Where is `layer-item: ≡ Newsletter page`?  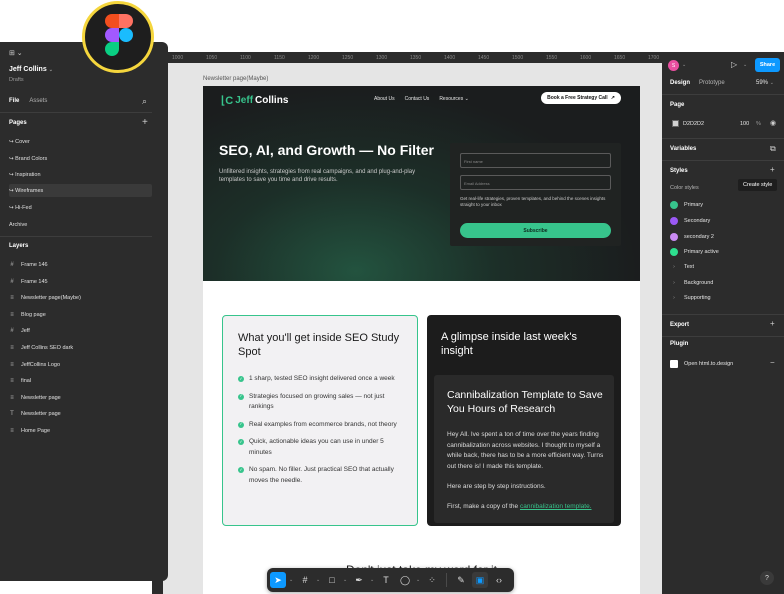
layer-item: ≡ Newsletter page is located at coordinates (35, 398).